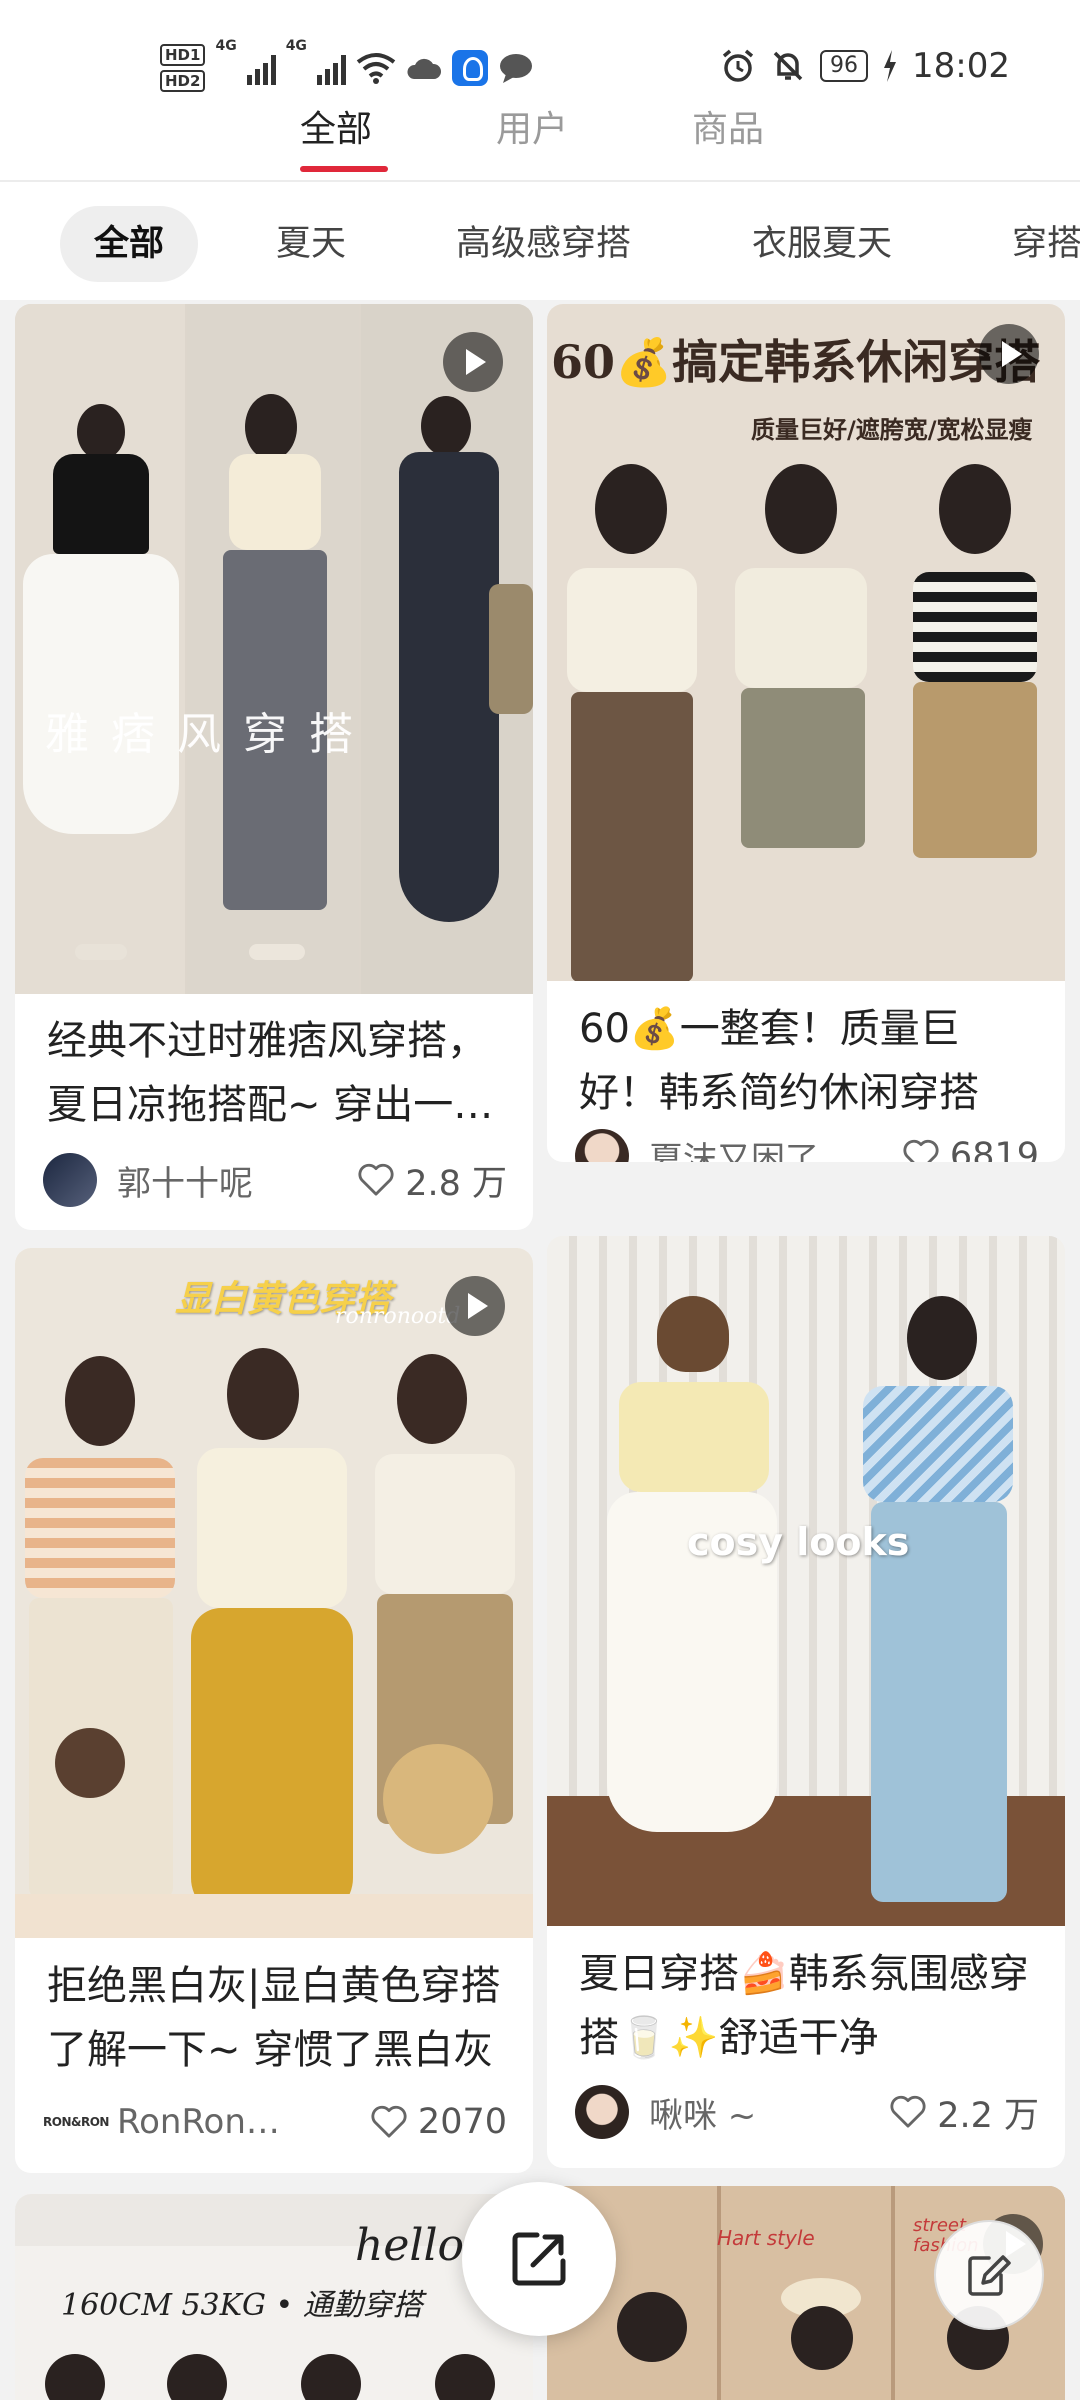 The image size is (1080, 2400). What do you see at coordinates (796, 362) in the screenshot?
I see `card-2-overlay-text: 60💰搞定韩系休闲穿搭` at bounding box center [796, 362].